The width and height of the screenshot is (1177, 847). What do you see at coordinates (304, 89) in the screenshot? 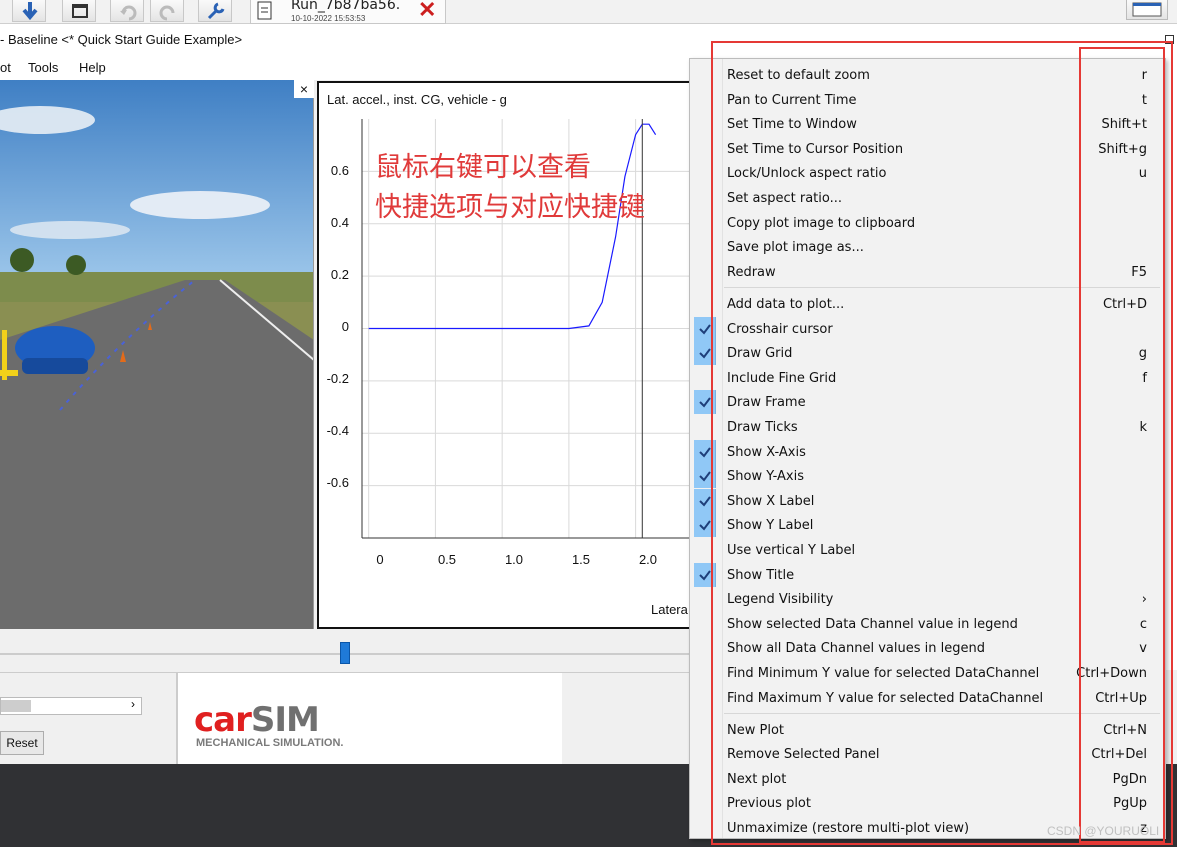
I see `viewport-close-icon: ×` at bounding box center [304, 89].